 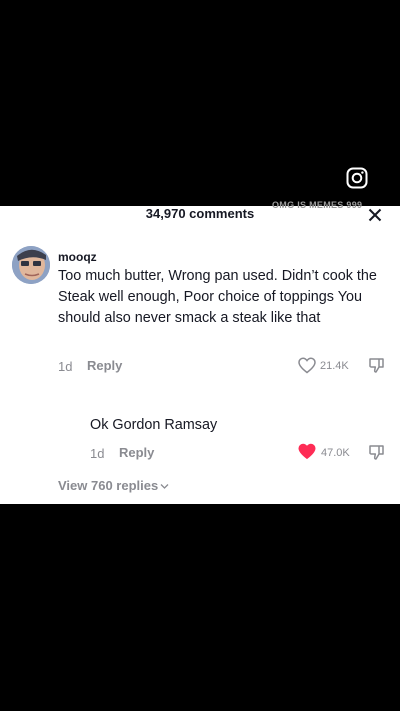 What do you see at coordinates (334, 366) in the screenshot?
I see `comment-like-count: 21.4K` at bounding box center [334, 366].